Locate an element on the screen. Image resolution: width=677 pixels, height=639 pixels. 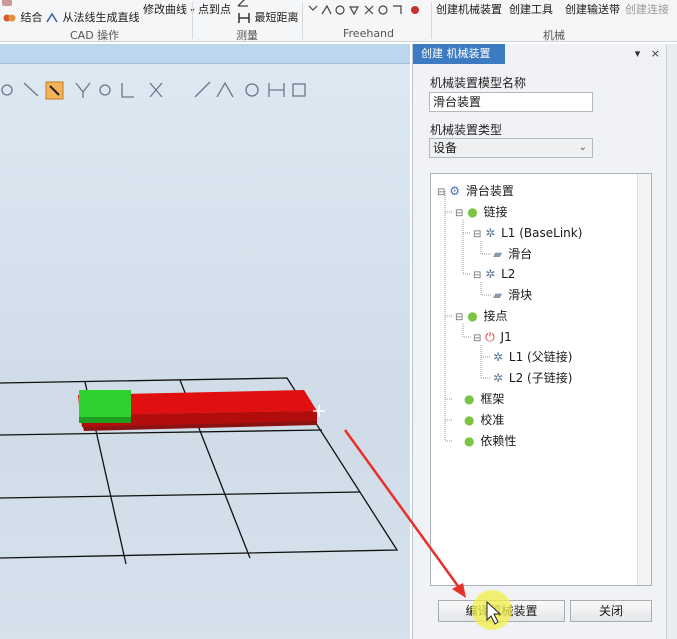
ribbon: 结合 从法线生成直线 修改曲线 ▾ CAD 操作 点到点 最短距离 测量 is located at coordinates (338, 21).